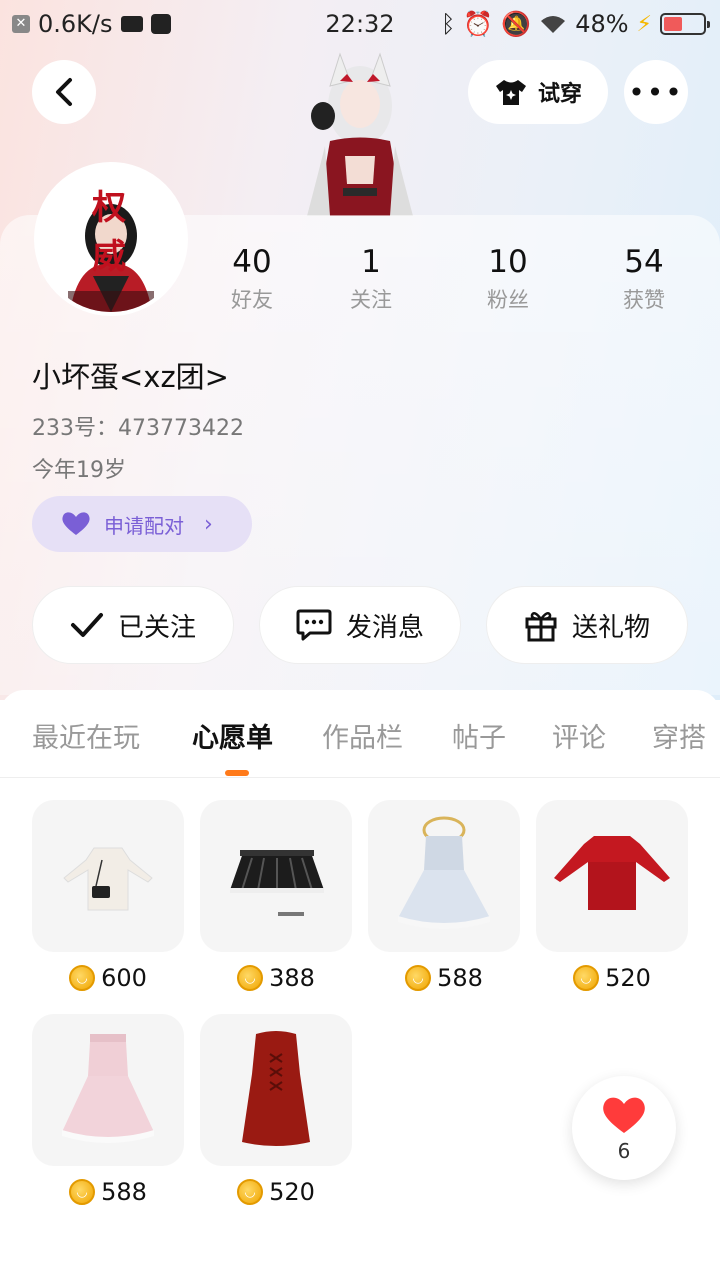 This screenshot has height=1280, width=720. I want to click on stat-label: 粉丝, so click(508, 300).